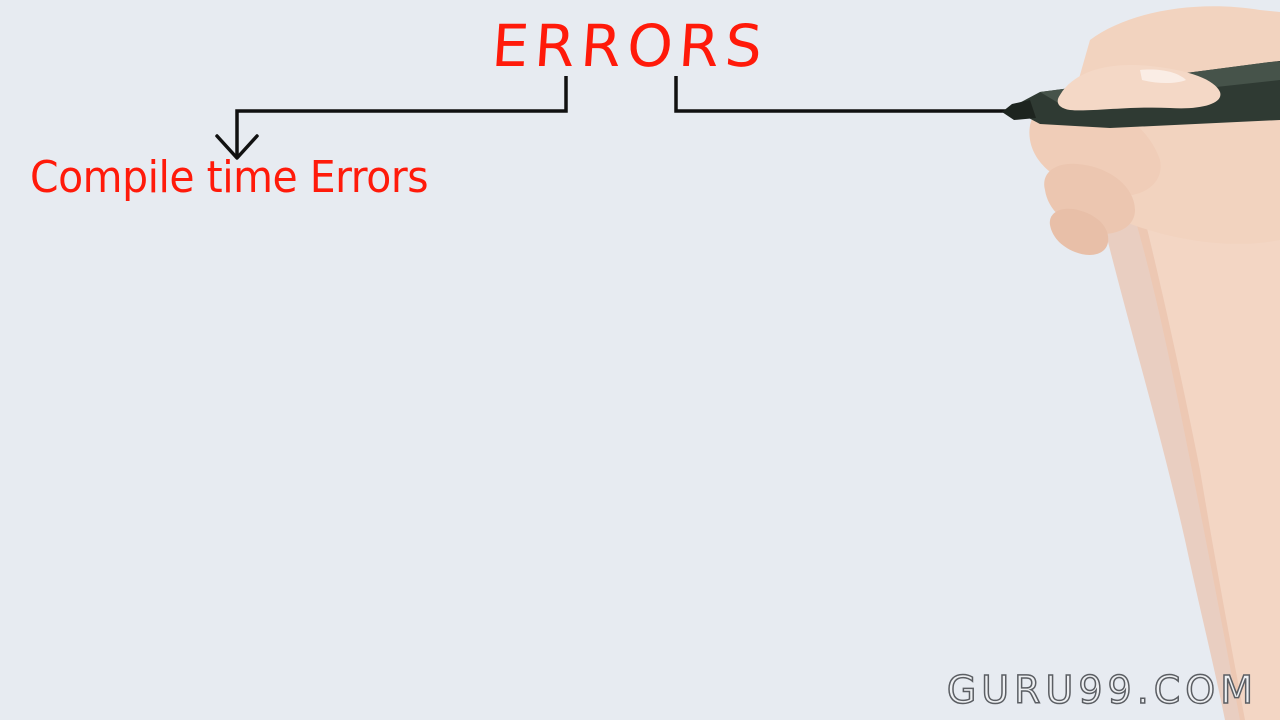 This screenshot has height=720, width=1280. What do you see at coordinates (229, 177) in the screenshot?
I see `branch-label-compile-time: Compile time Errors` at bounding box center [229, 177].